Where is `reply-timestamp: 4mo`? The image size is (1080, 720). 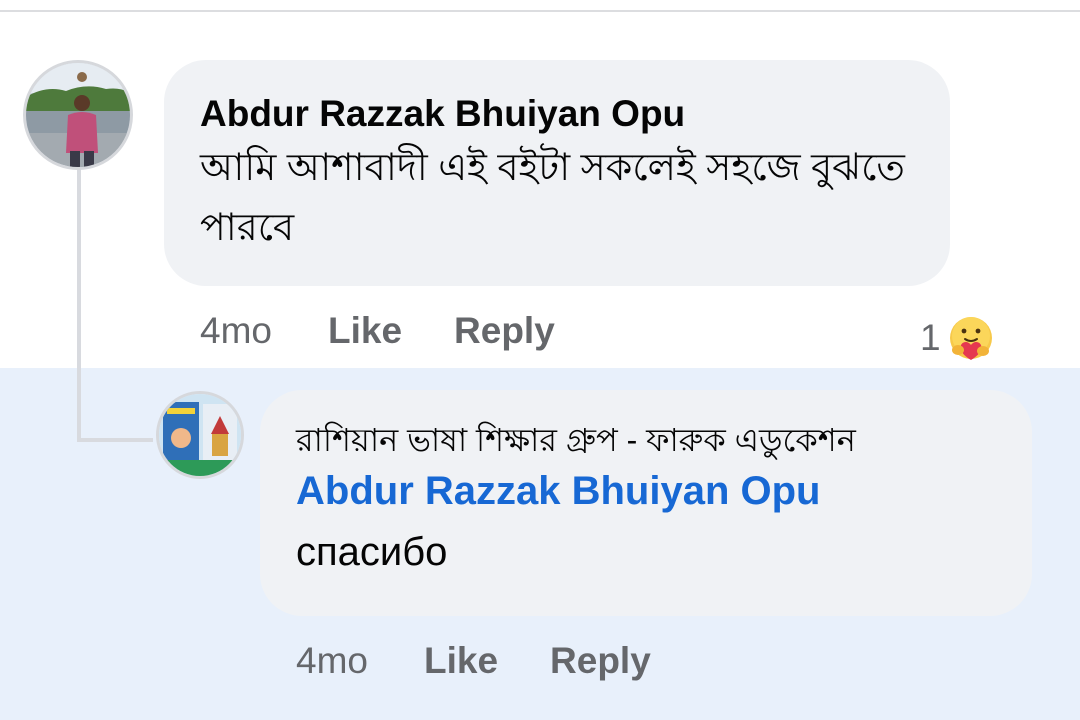 reply-timestamp: 4mo is located at coordinates (332, 661).